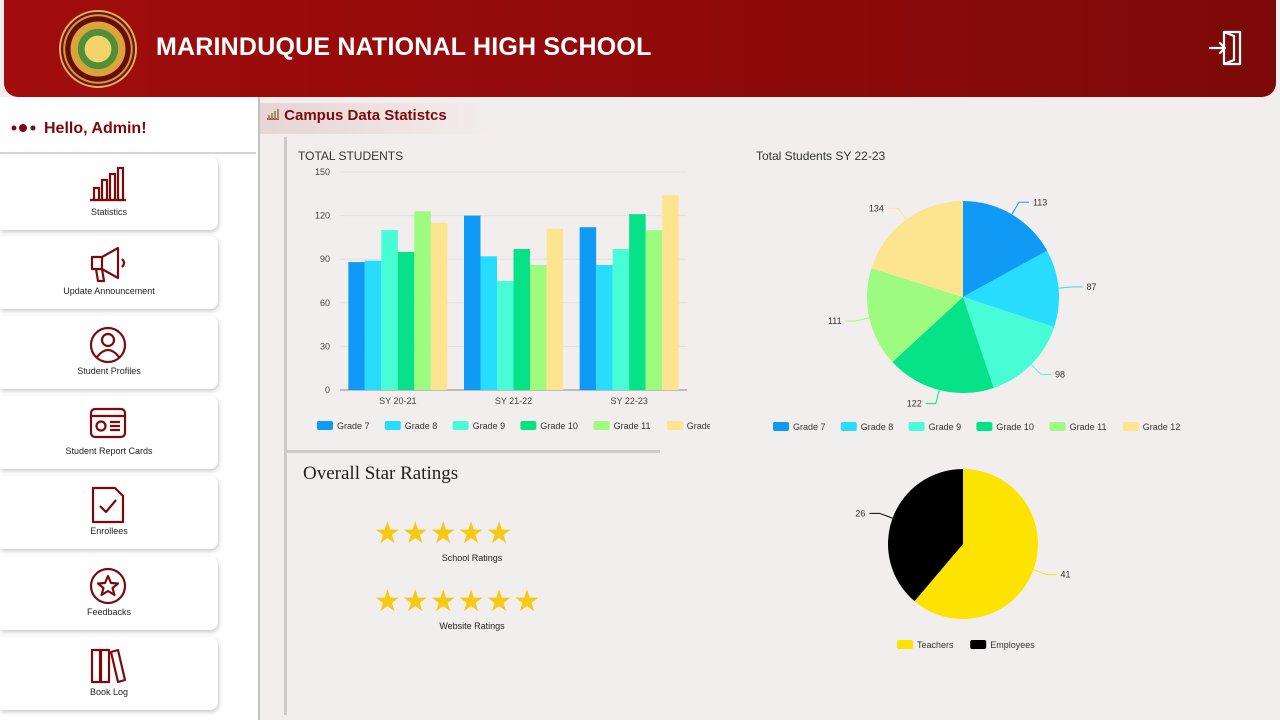  What do you see at coordinates (108, 345) in the screenshot?
I see `user-icon` at bounding box center [108, 345].